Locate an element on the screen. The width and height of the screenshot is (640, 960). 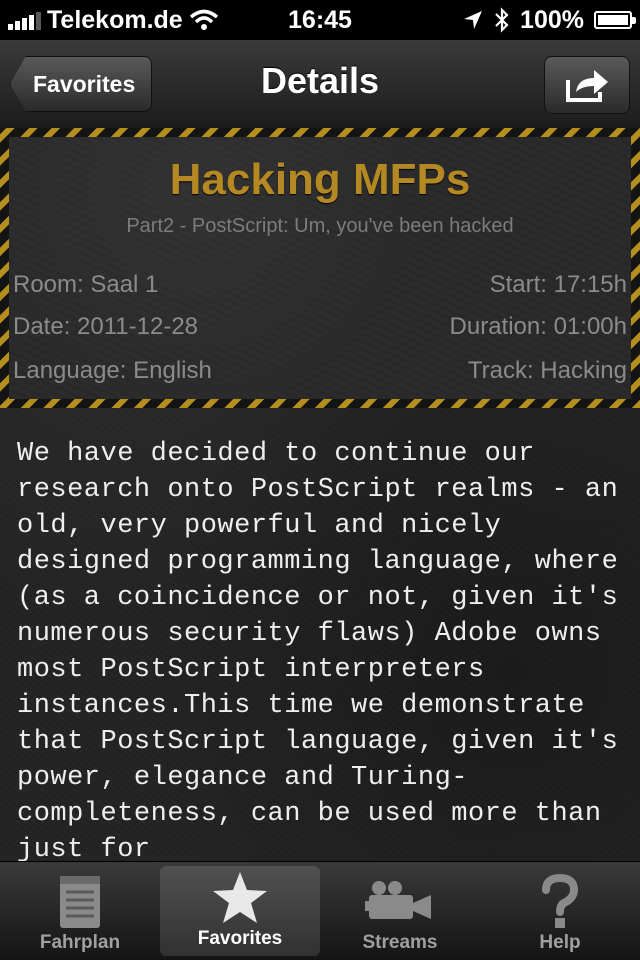
event-language: Language: English is located at coordinates (112, 370).